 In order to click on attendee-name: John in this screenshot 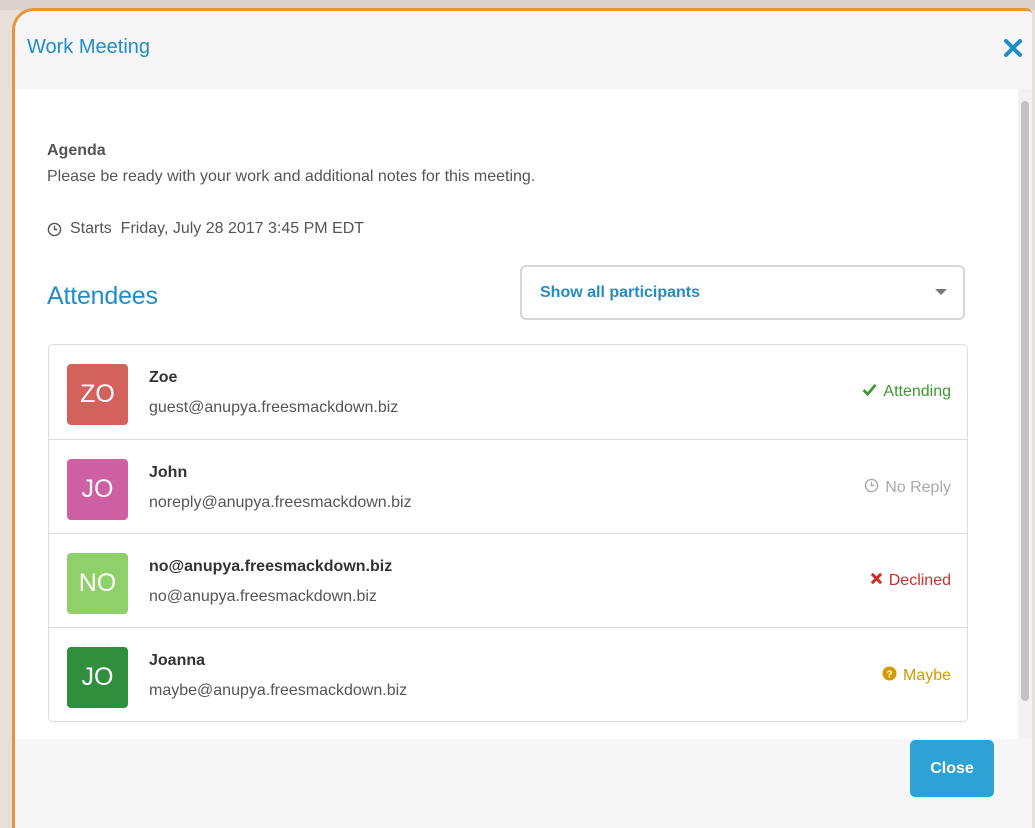, I will do `click(168, 472)`.